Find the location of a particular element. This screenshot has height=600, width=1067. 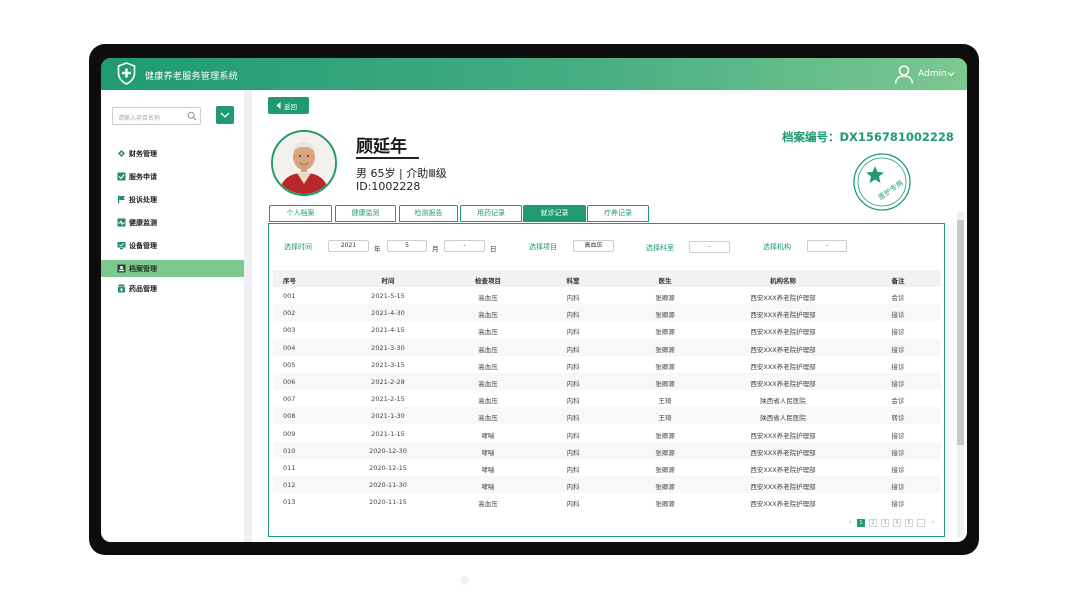

table-row: 005 2021-3-15 高血压 内科 张卿源 西安XXX养老院护理部 接诊 is located at coordinates (607, 364).